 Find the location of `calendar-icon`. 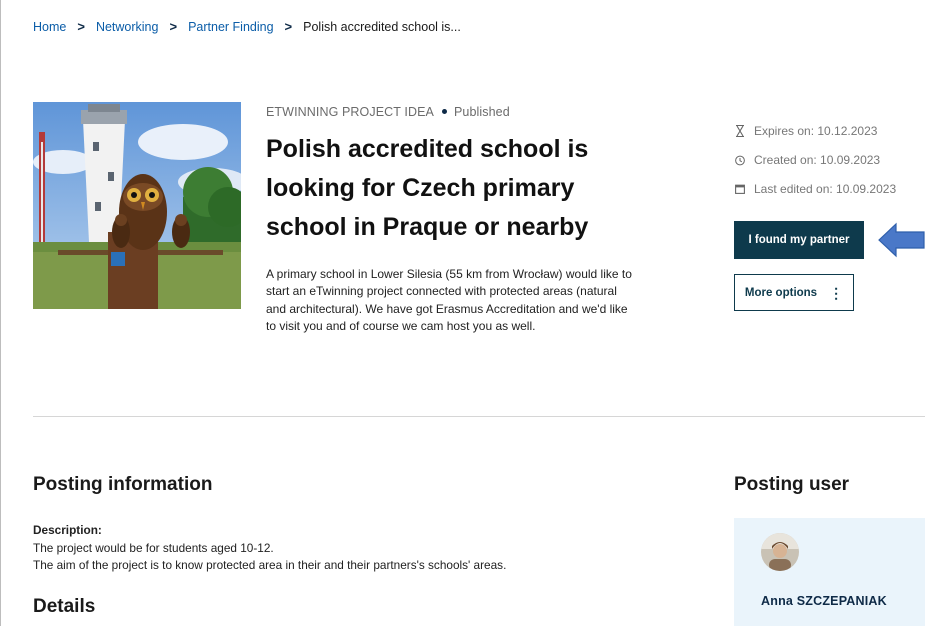

calendar-icon is located at coordinates (740, 189).